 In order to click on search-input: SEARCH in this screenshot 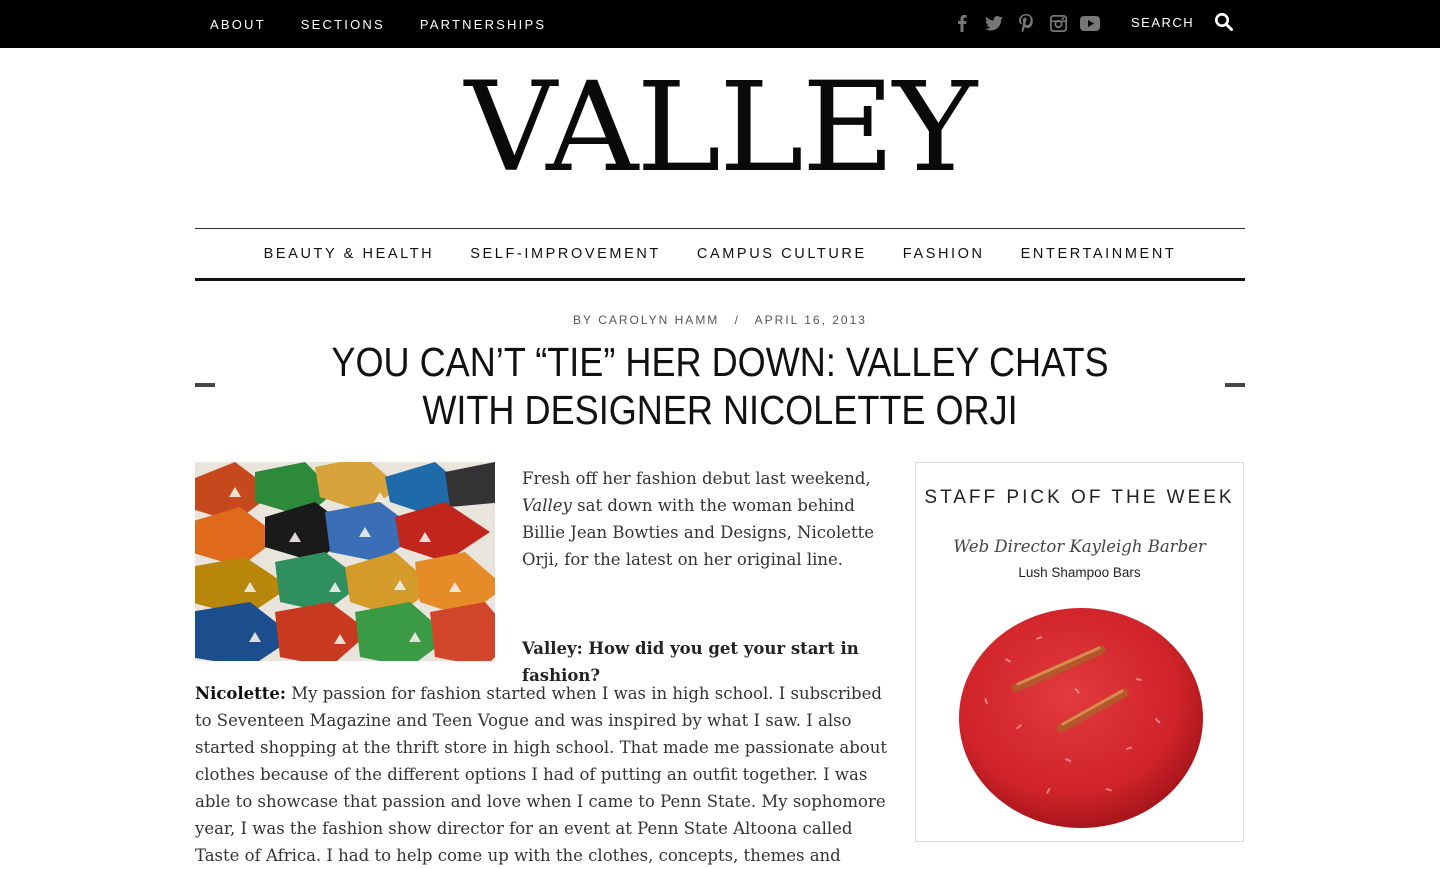, I will do `click(1162, 22)`.